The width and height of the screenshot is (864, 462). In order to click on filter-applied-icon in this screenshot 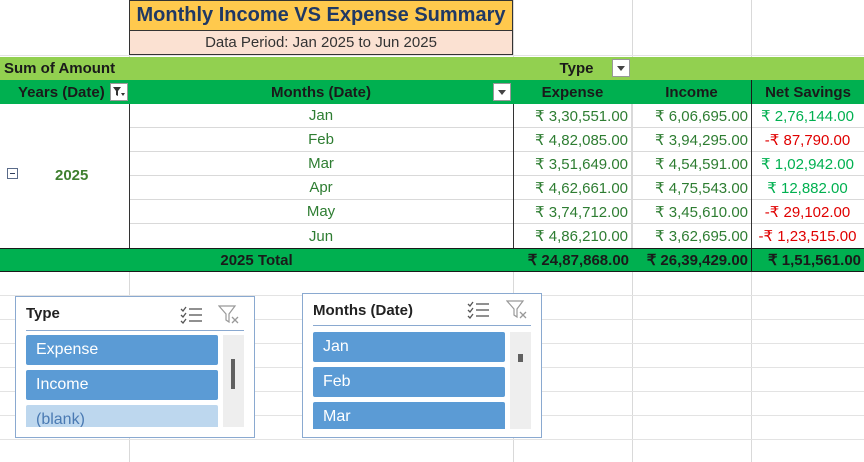, I will do `click(119, 91)`.